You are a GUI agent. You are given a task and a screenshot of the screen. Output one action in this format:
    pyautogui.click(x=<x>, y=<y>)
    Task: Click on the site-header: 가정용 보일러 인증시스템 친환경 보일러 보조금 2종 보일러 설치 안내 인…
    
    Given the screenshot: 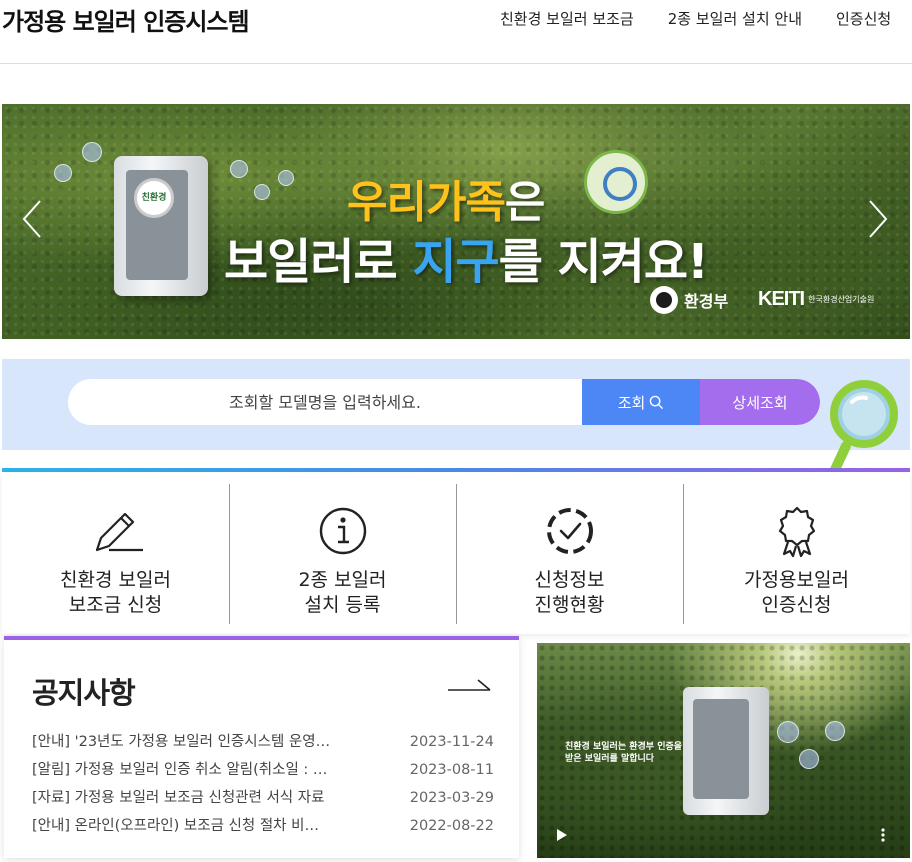 What is the action you would take?
    pyautogui.click(x=456, y=32)
    